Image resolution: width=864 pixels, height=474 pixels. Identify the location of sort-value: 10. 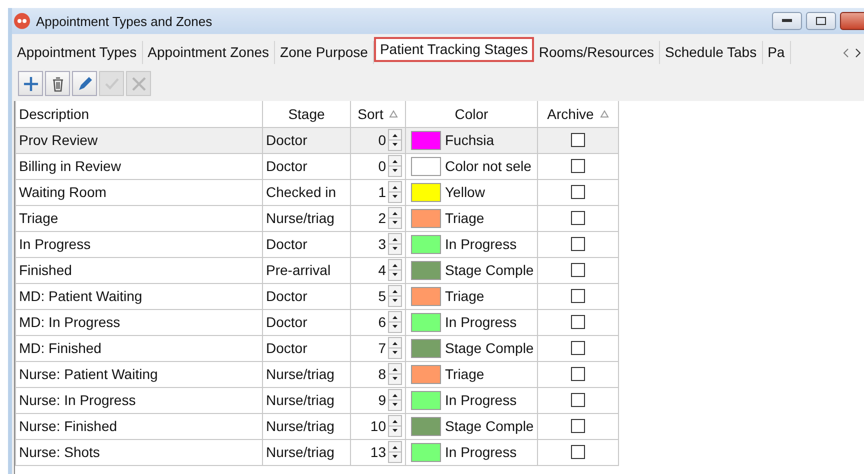
(378, 426).